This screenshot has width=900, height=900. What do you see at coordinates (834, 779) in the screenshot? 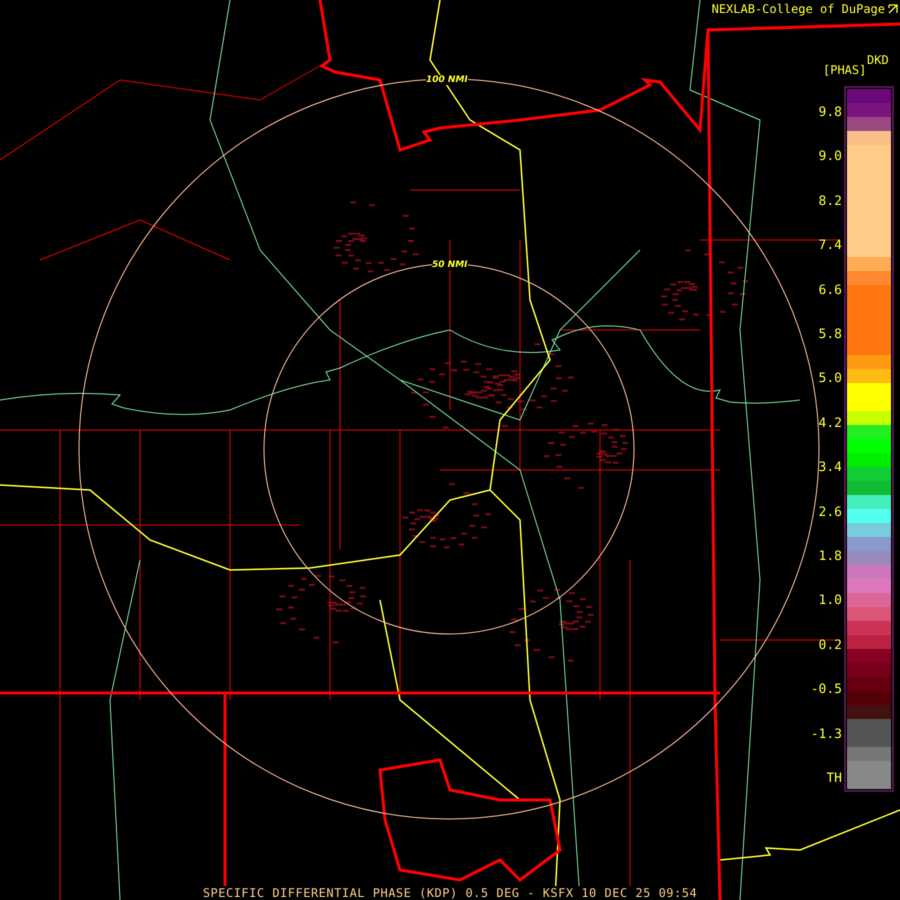
I see `scale-label: TH` at bounding box center [834, 779].